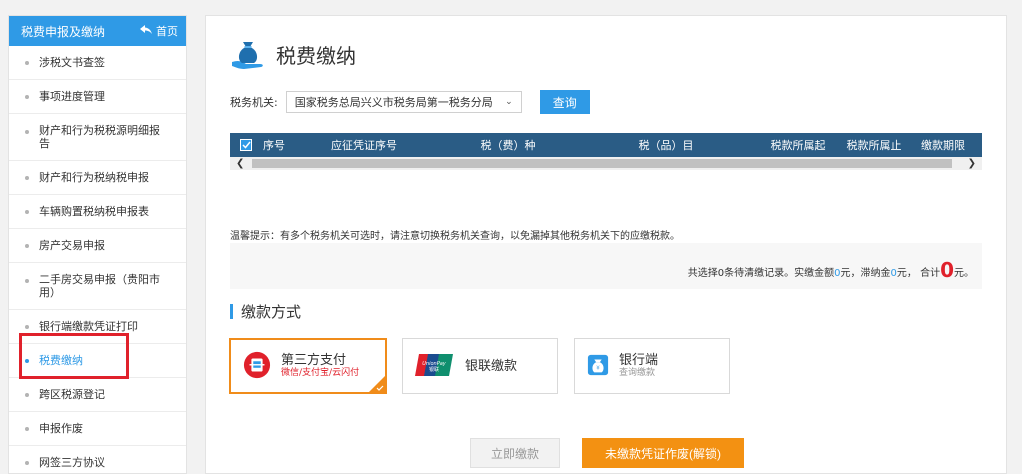  What do you see at coordinates (509, 102) in the screenshot?
I see `chevron-down-icon: ⌄` at bounding box center [509, 102].